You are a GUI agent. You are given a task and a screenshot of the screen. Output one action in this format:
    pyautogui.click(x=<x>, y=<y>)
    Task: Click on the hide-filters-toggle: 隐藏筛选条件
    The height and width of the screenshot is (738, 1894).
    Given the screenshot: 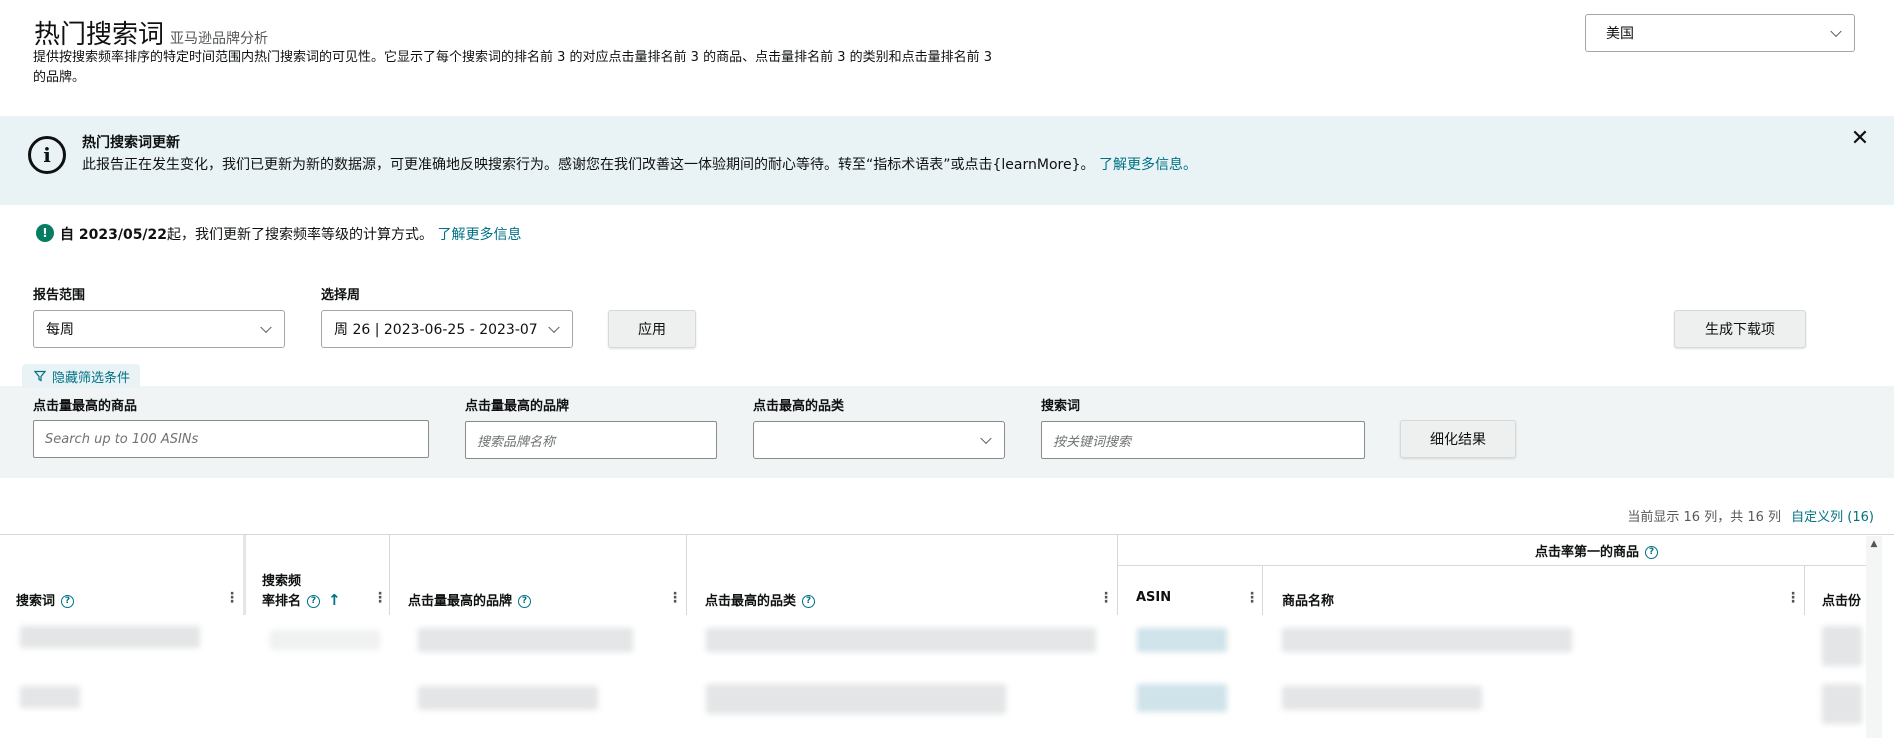 What is the action you would take?
    pyautogui.click(x=81, y=376)
    